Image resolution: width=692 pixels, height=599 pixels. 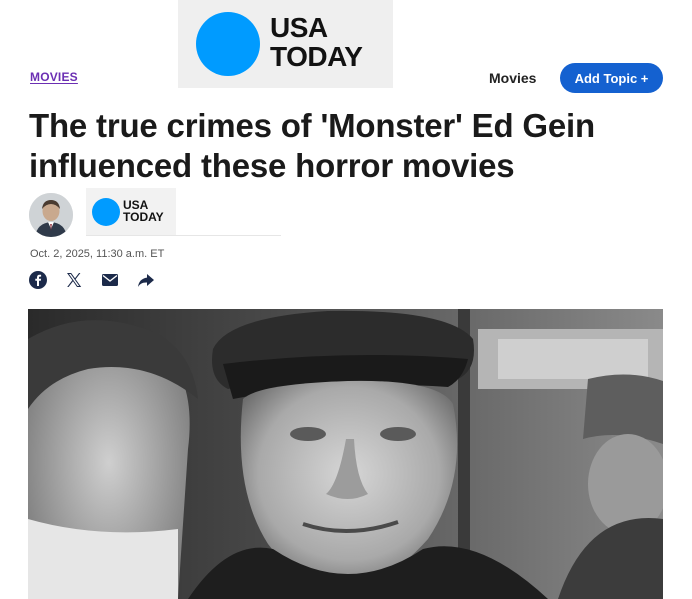 I want to click on usa-today-masthead-logo: USA TODAY, so click(x=285, y=44).